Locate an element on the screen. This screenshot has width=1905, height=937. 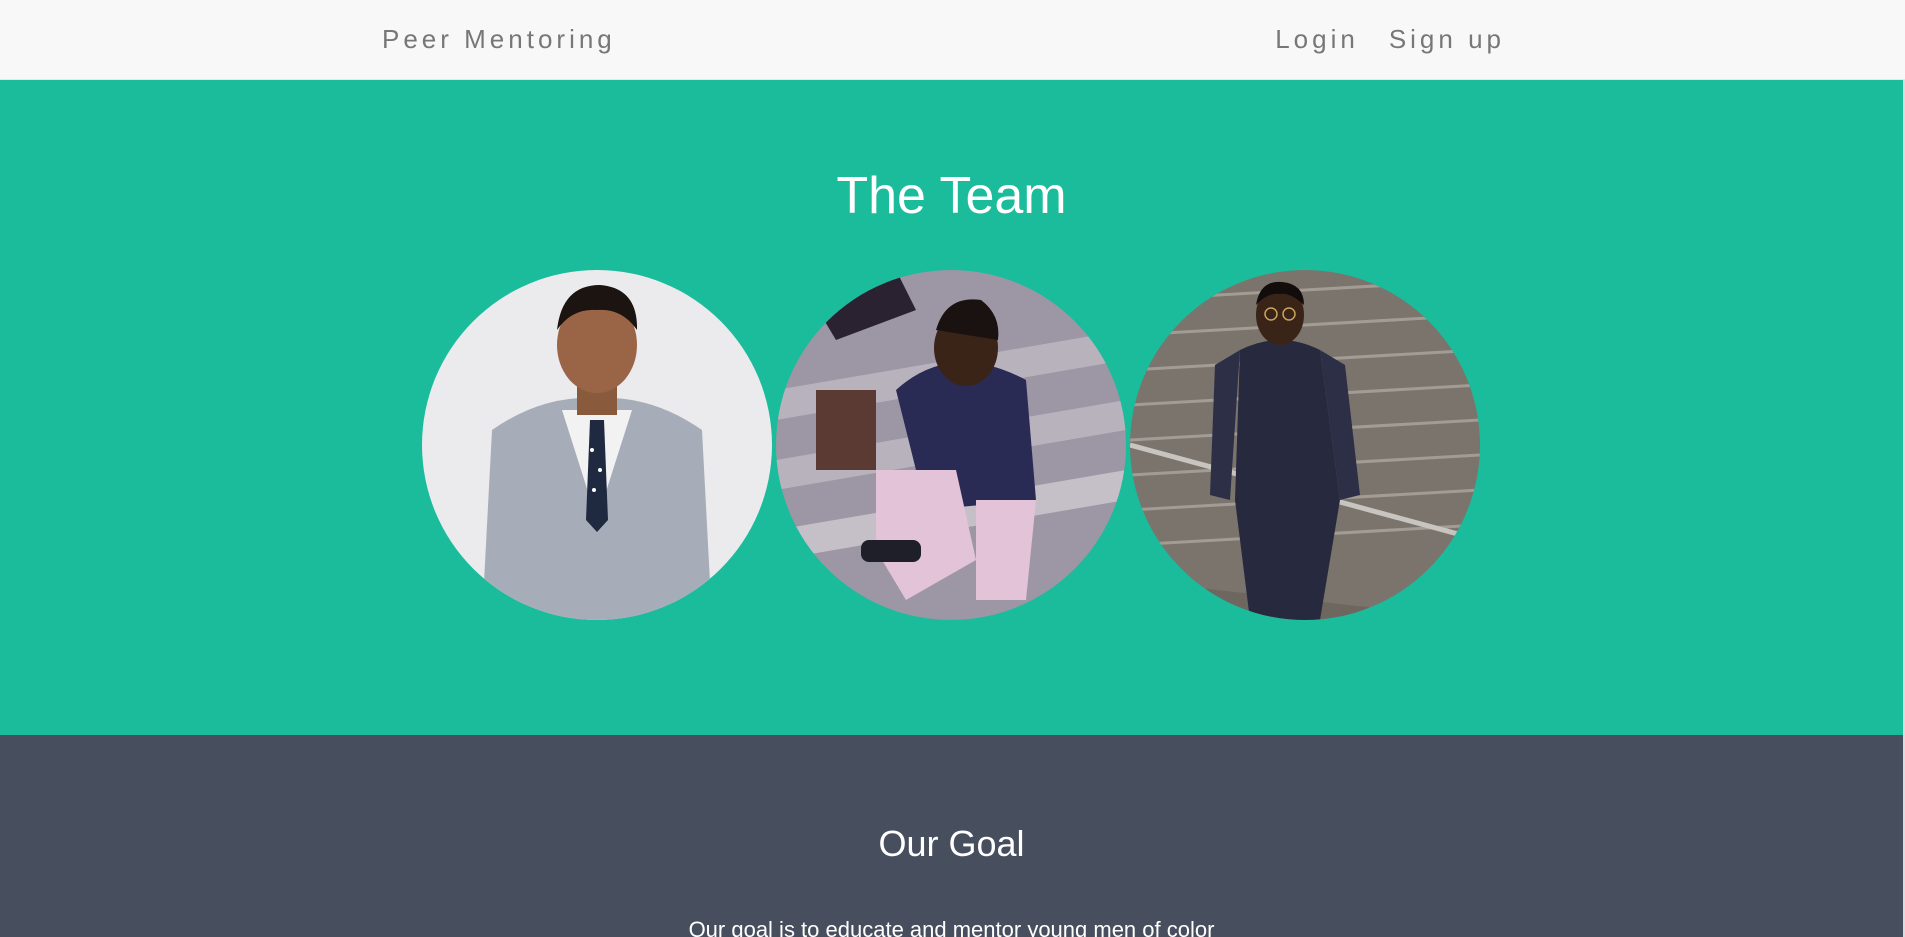
signup-link: Sign up is located at coordinates (1447, 39).